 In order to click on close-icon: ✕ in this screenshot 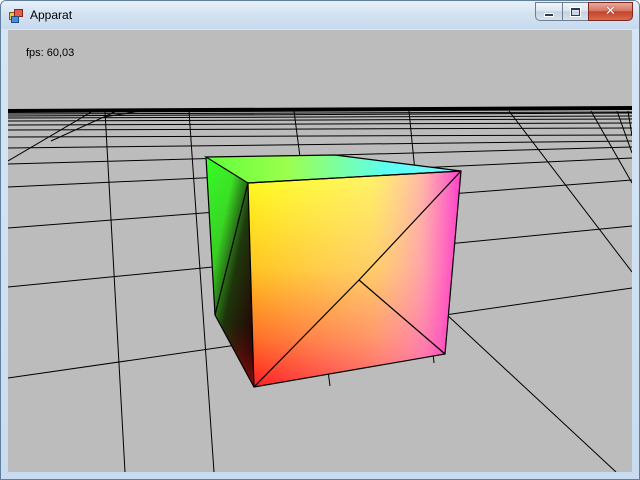, I will do `click(610, 11)`.